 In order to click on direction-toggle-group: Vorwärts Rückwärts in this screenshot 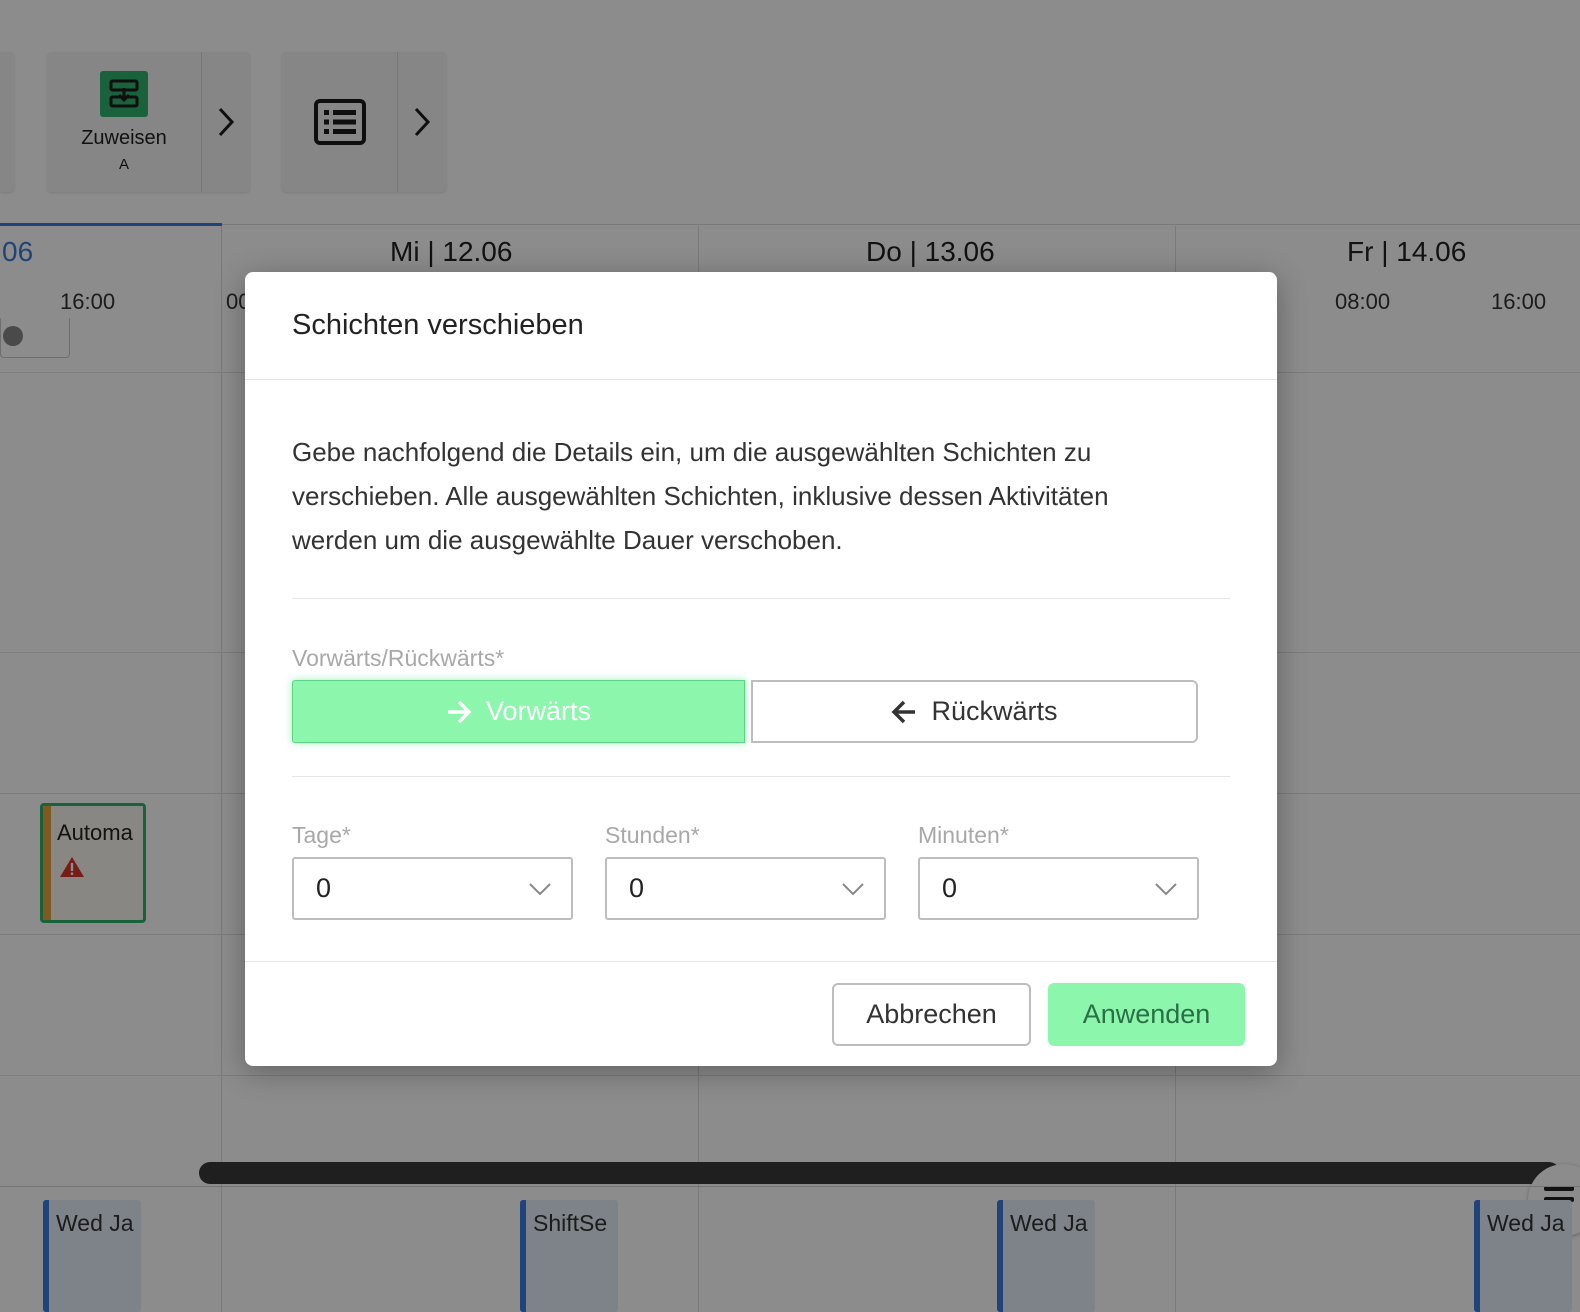, I will do `click(745, 711)`.